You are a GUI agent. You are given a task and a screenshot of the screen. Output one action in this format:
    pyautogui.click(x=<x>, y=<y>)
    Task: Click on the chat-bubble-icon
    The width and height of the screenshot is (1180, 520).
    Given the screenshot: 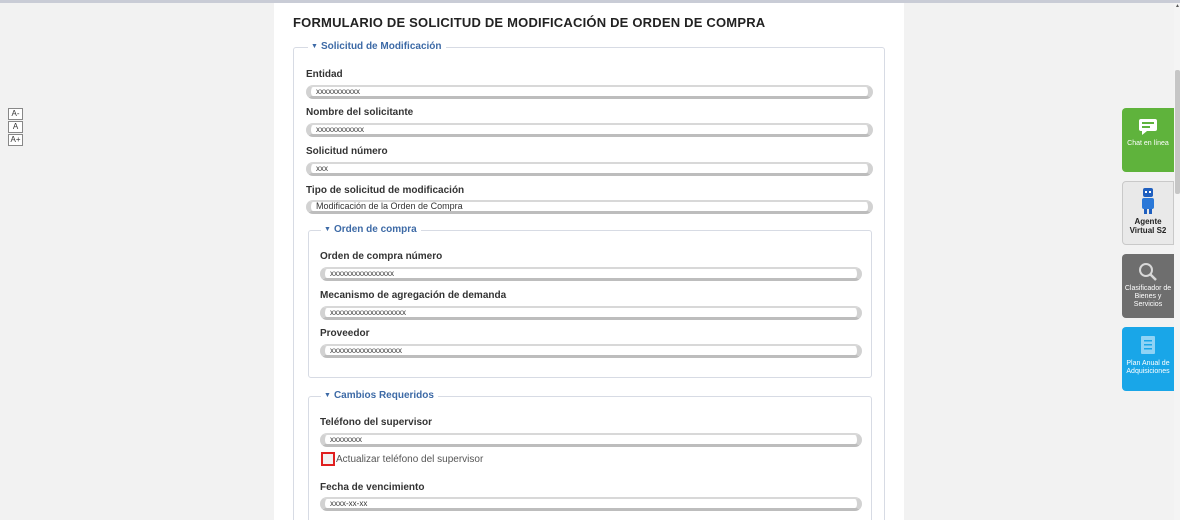 What is the action you would take?
    pyautogui.click(x=1148, y=127)
    